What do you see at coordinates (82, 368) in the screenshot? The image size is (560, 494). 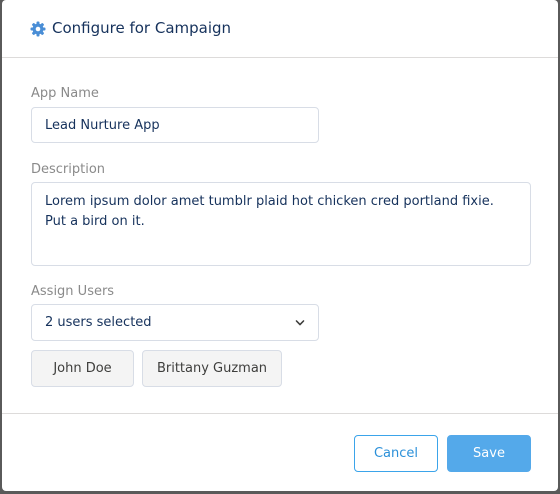 I see `user-pill-john-doe: John Doe` at bounding box center [82, 368].